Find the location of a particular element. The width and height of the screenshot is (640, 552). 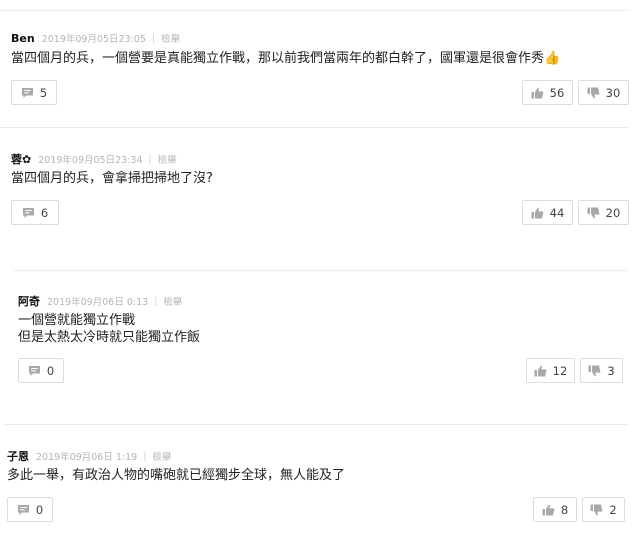

dislike-count: 30 is located at coordinates (613, 92).